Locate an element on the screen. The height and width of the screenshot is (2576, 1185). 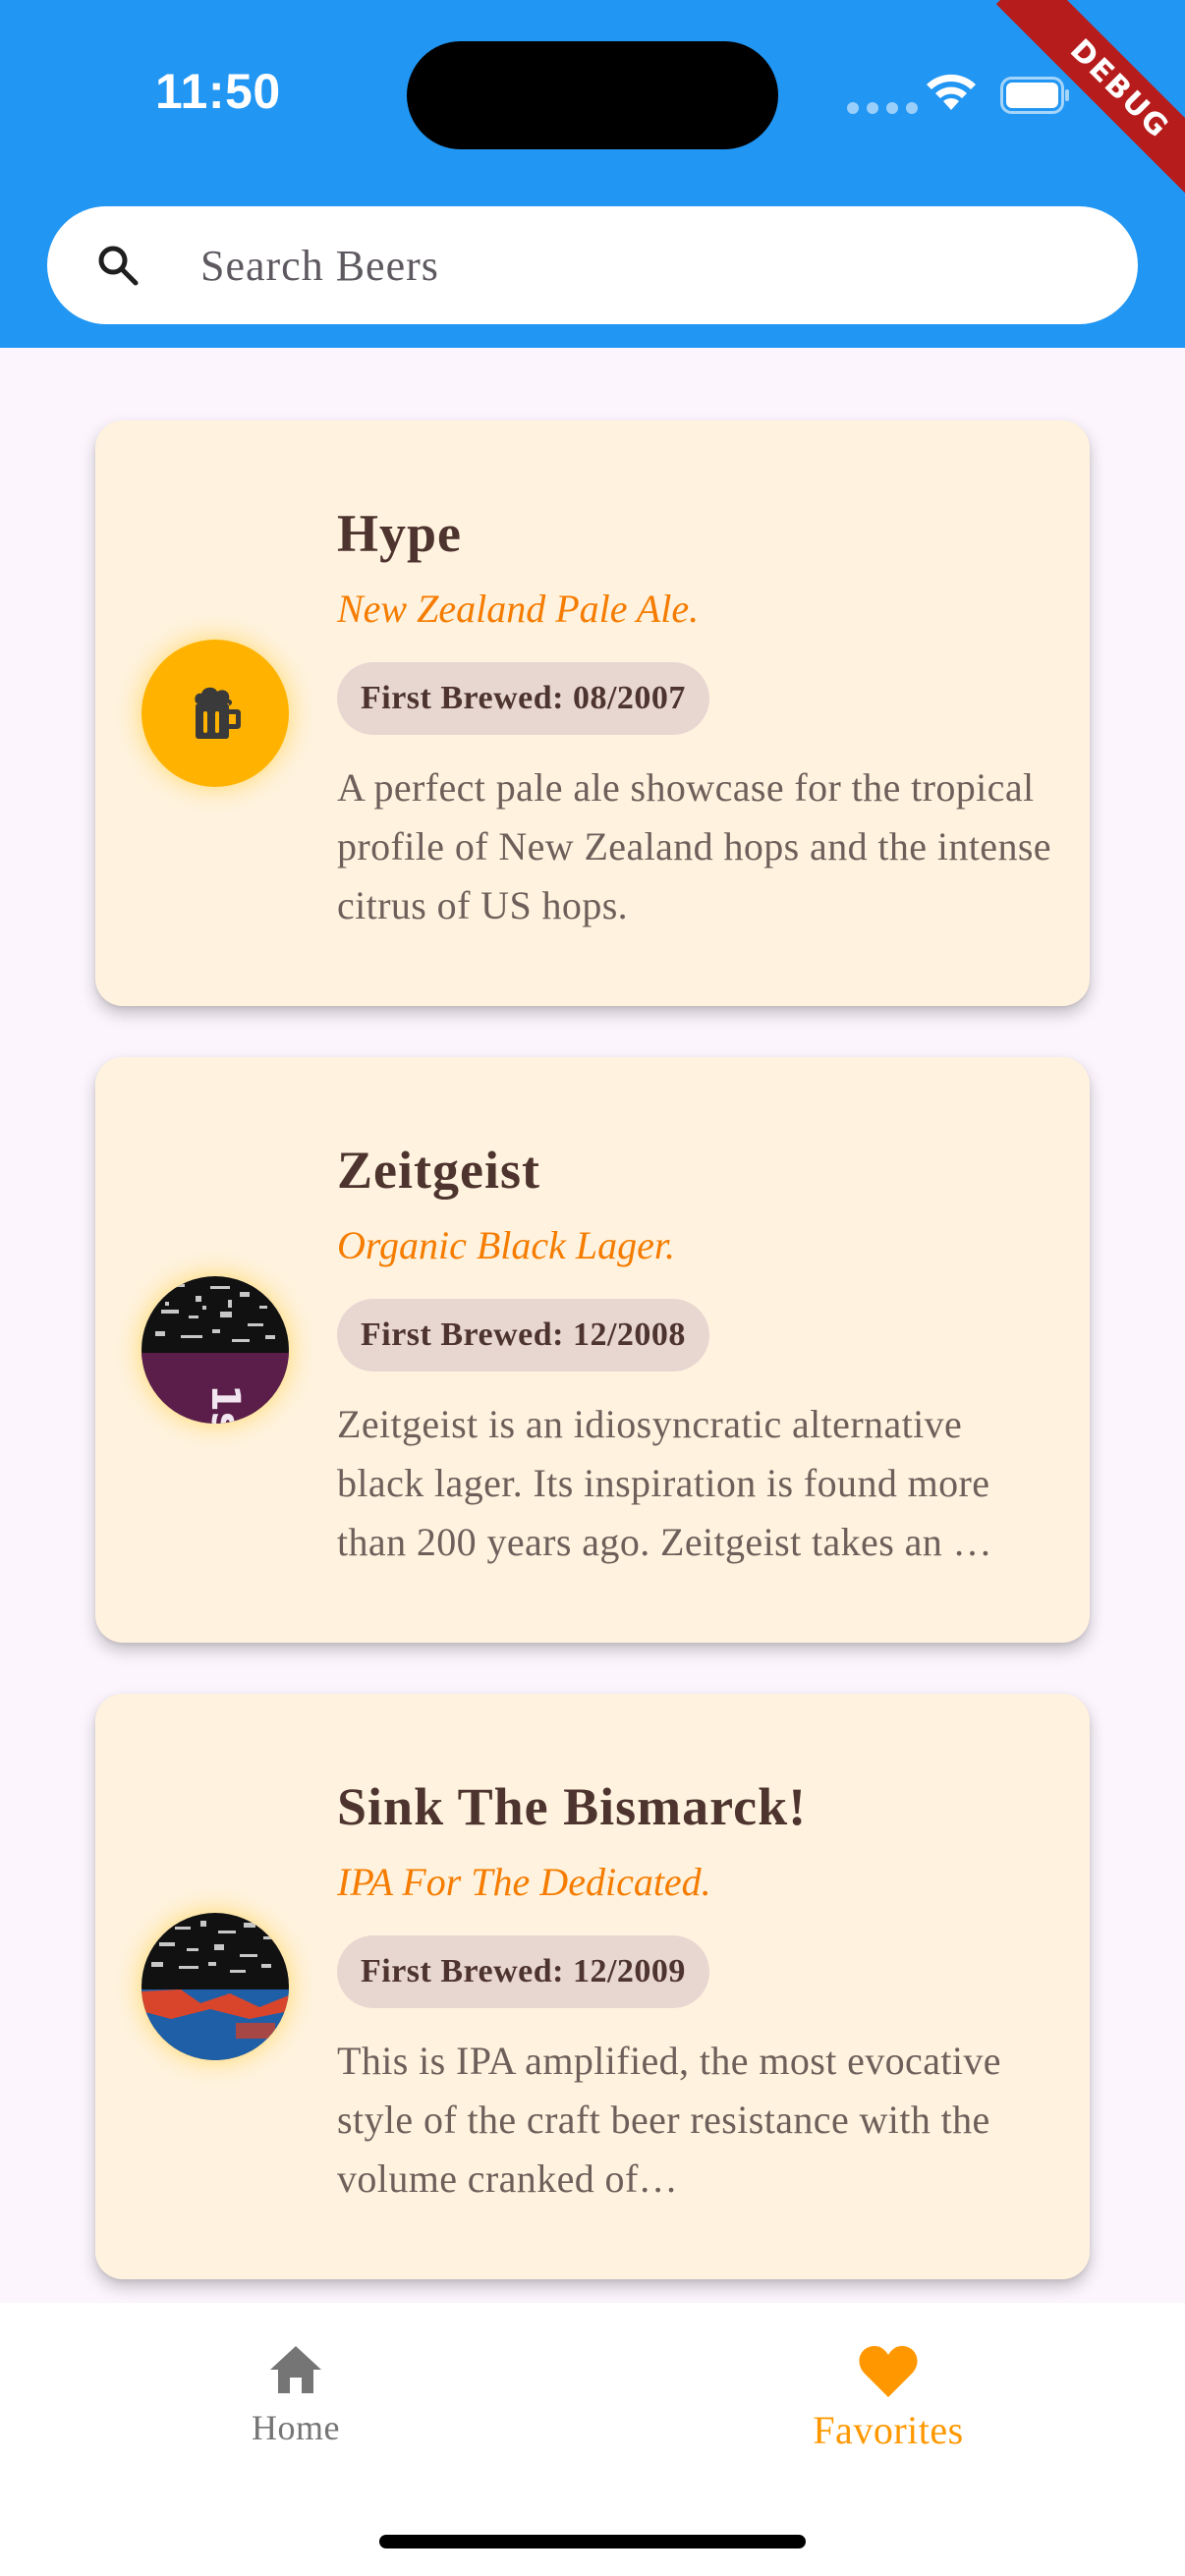
app-bar: 11:50 DEBUG is located at coordinates (592, 174).